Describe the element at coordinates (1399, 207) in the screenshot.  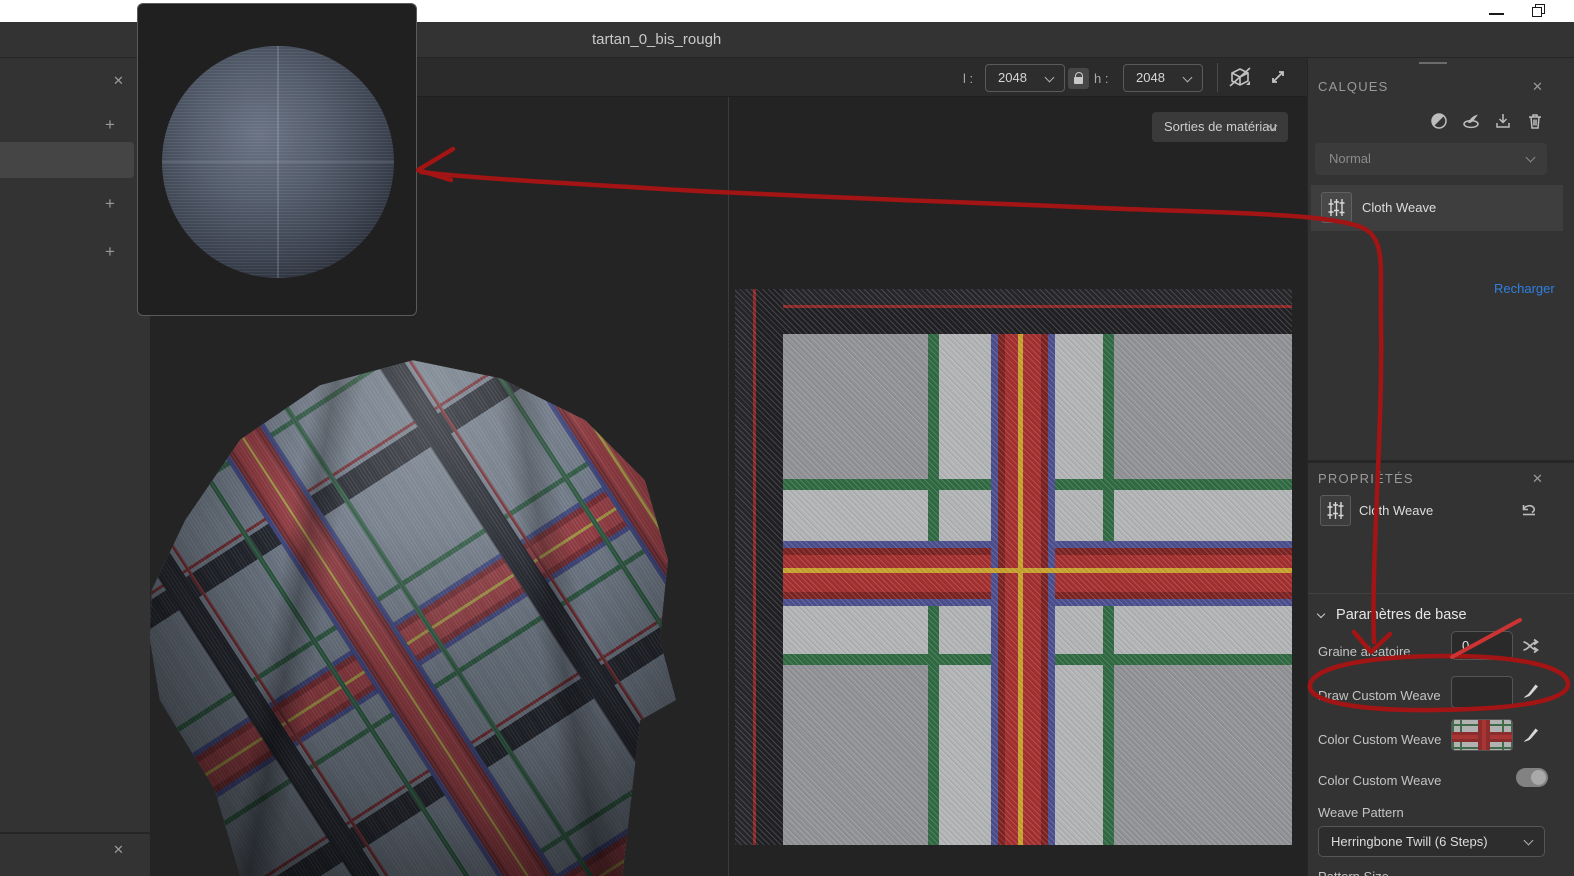
I see `layer-name: Cloth Weave` at that location.